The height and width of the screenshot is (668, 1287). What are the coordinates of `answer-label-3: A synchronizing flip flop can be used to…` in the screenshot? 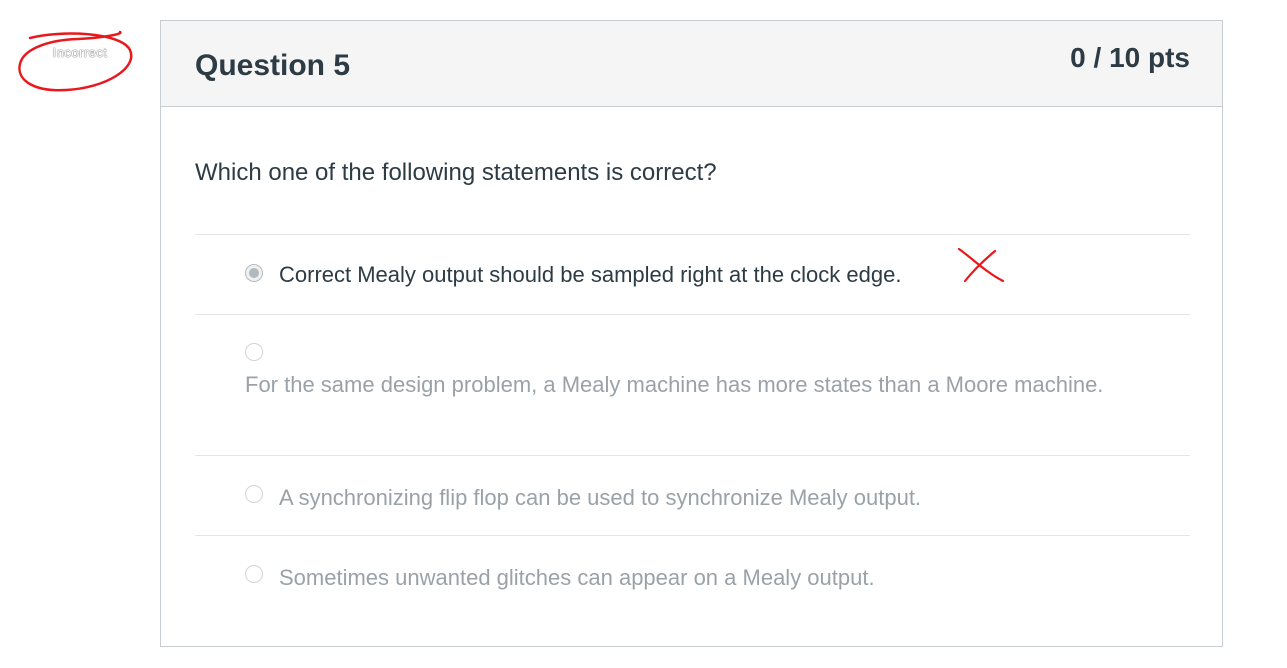 It's located at (600, 497).